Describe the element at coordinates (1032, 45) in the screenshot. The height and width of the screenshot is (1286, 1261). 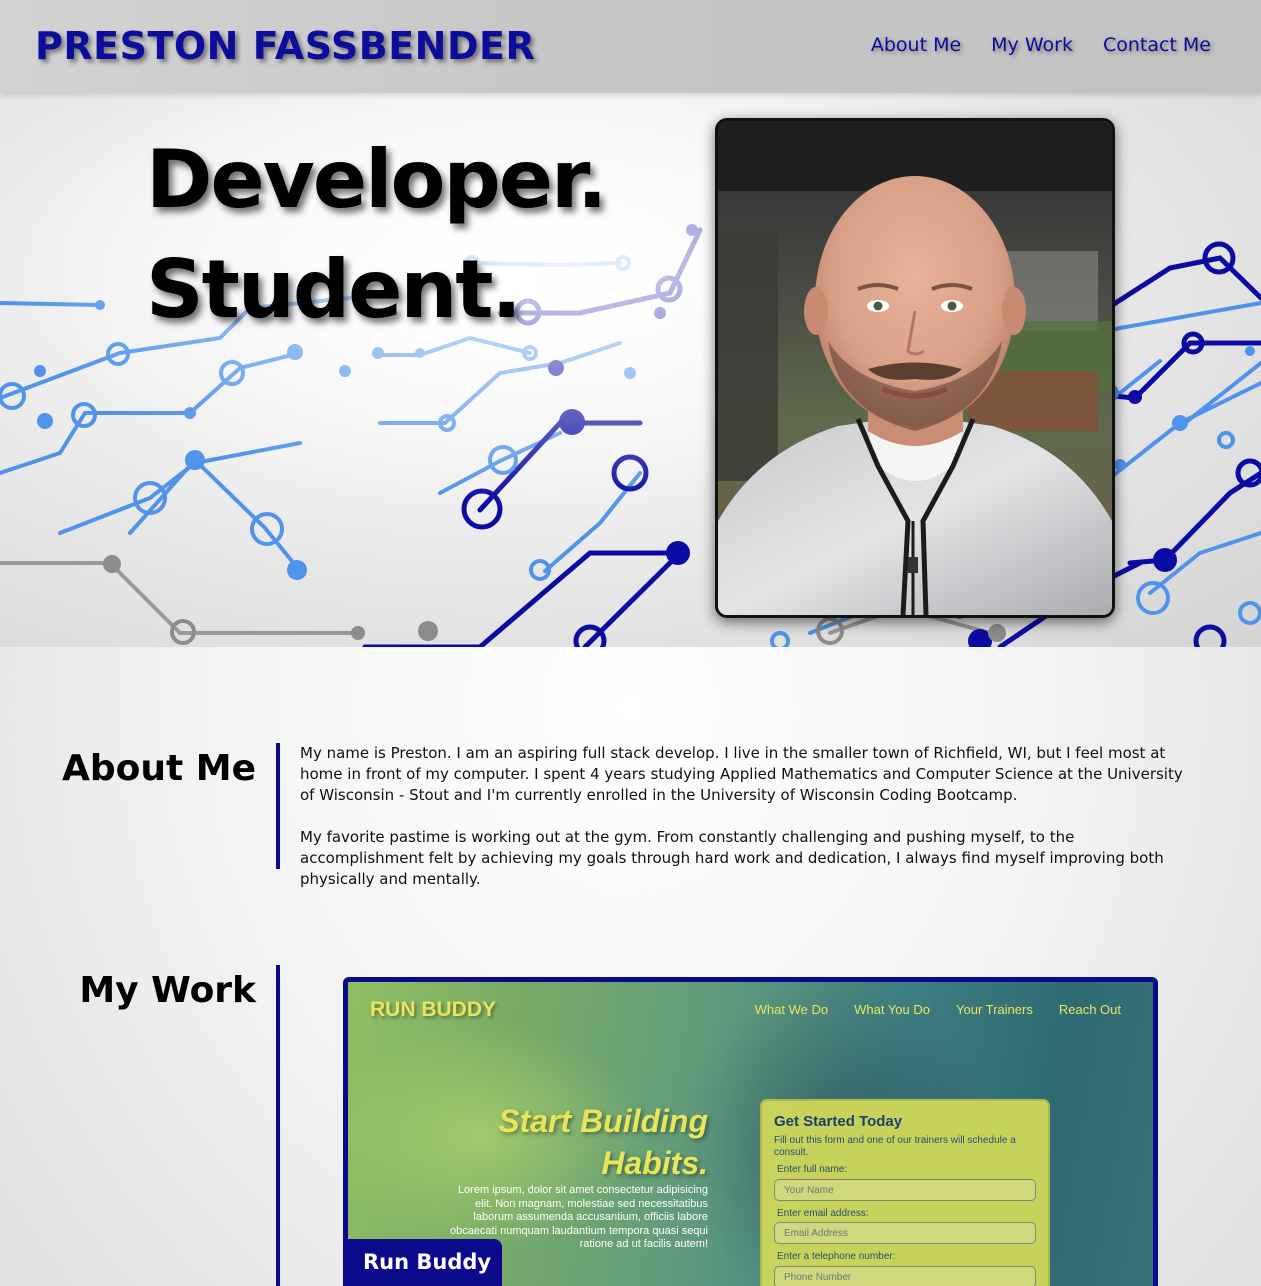
I see `nav-my-work: My Work` at that location.